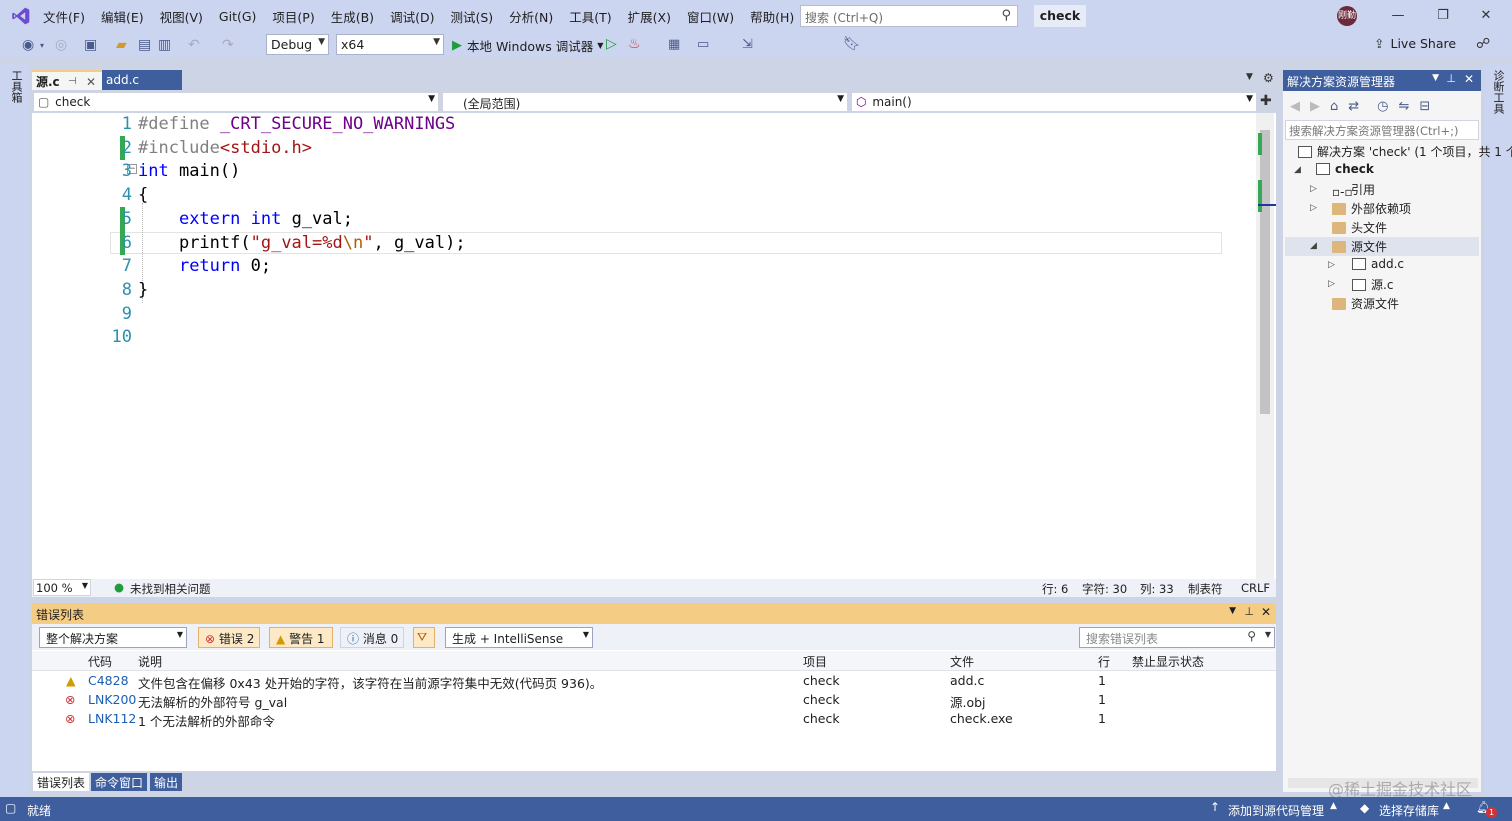 Image resolution: width=1512 pixels, height=821 pixels. Describe the element at coordinates (611, 44) in the screenshot. I see `start-without-debugging-icon: ▷` at that location.